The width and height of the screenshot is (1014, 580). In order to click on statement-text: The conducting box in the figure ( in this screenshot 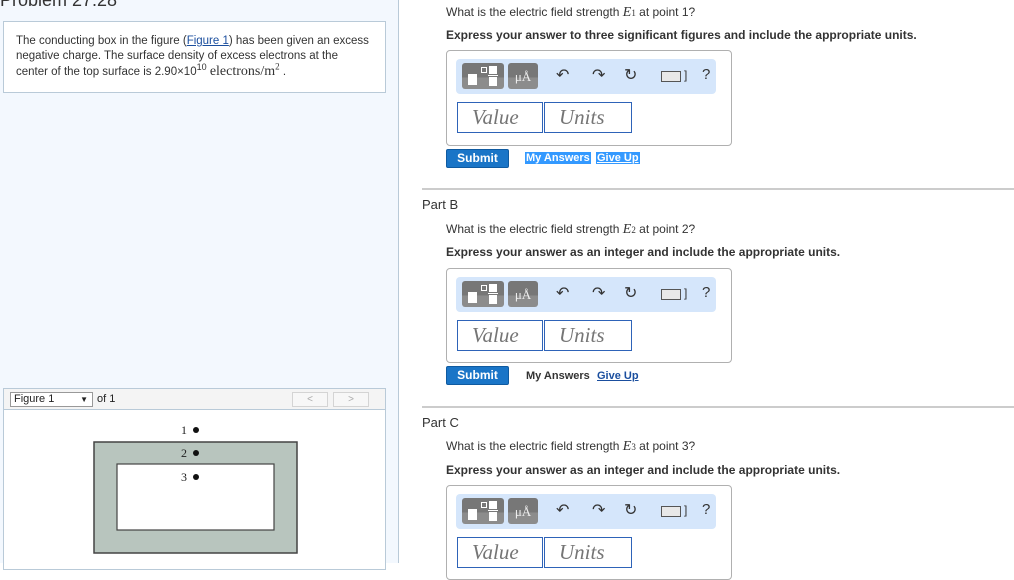, I will do `click(101, 41)`.